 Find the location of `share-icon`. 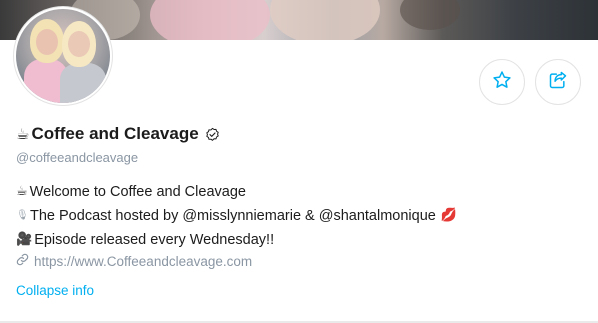

share-icon is located at coordinates (558, 82).